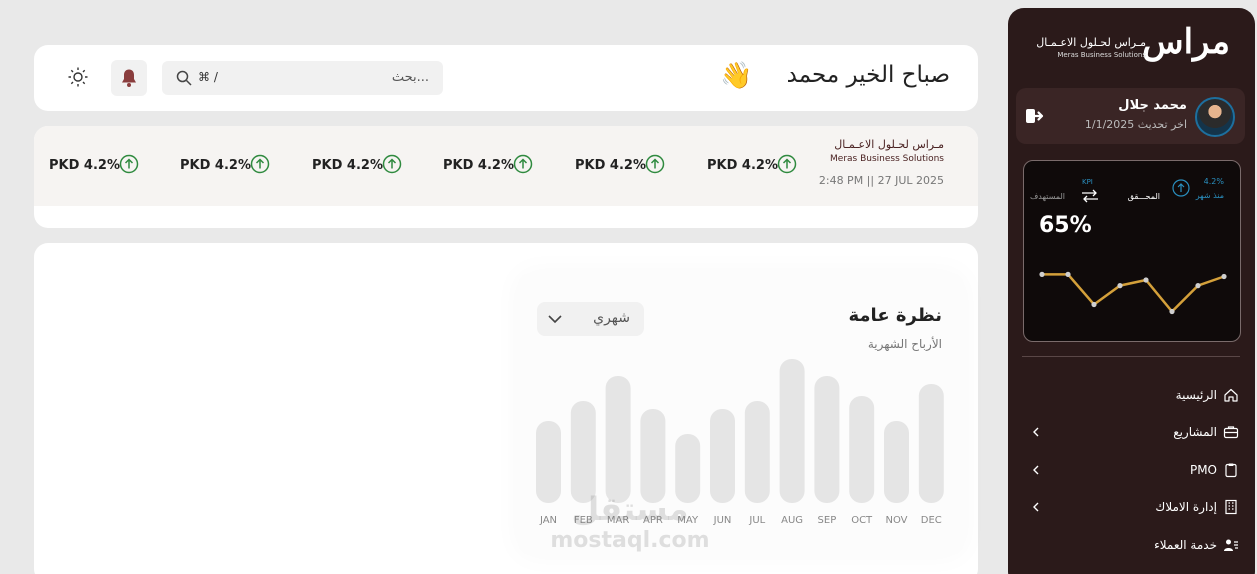  What do you see at coordinates (1131, 395) in the screenshot?
I see `sidebar-item-home: الرئيسية` at bounding box center [1131, 395].